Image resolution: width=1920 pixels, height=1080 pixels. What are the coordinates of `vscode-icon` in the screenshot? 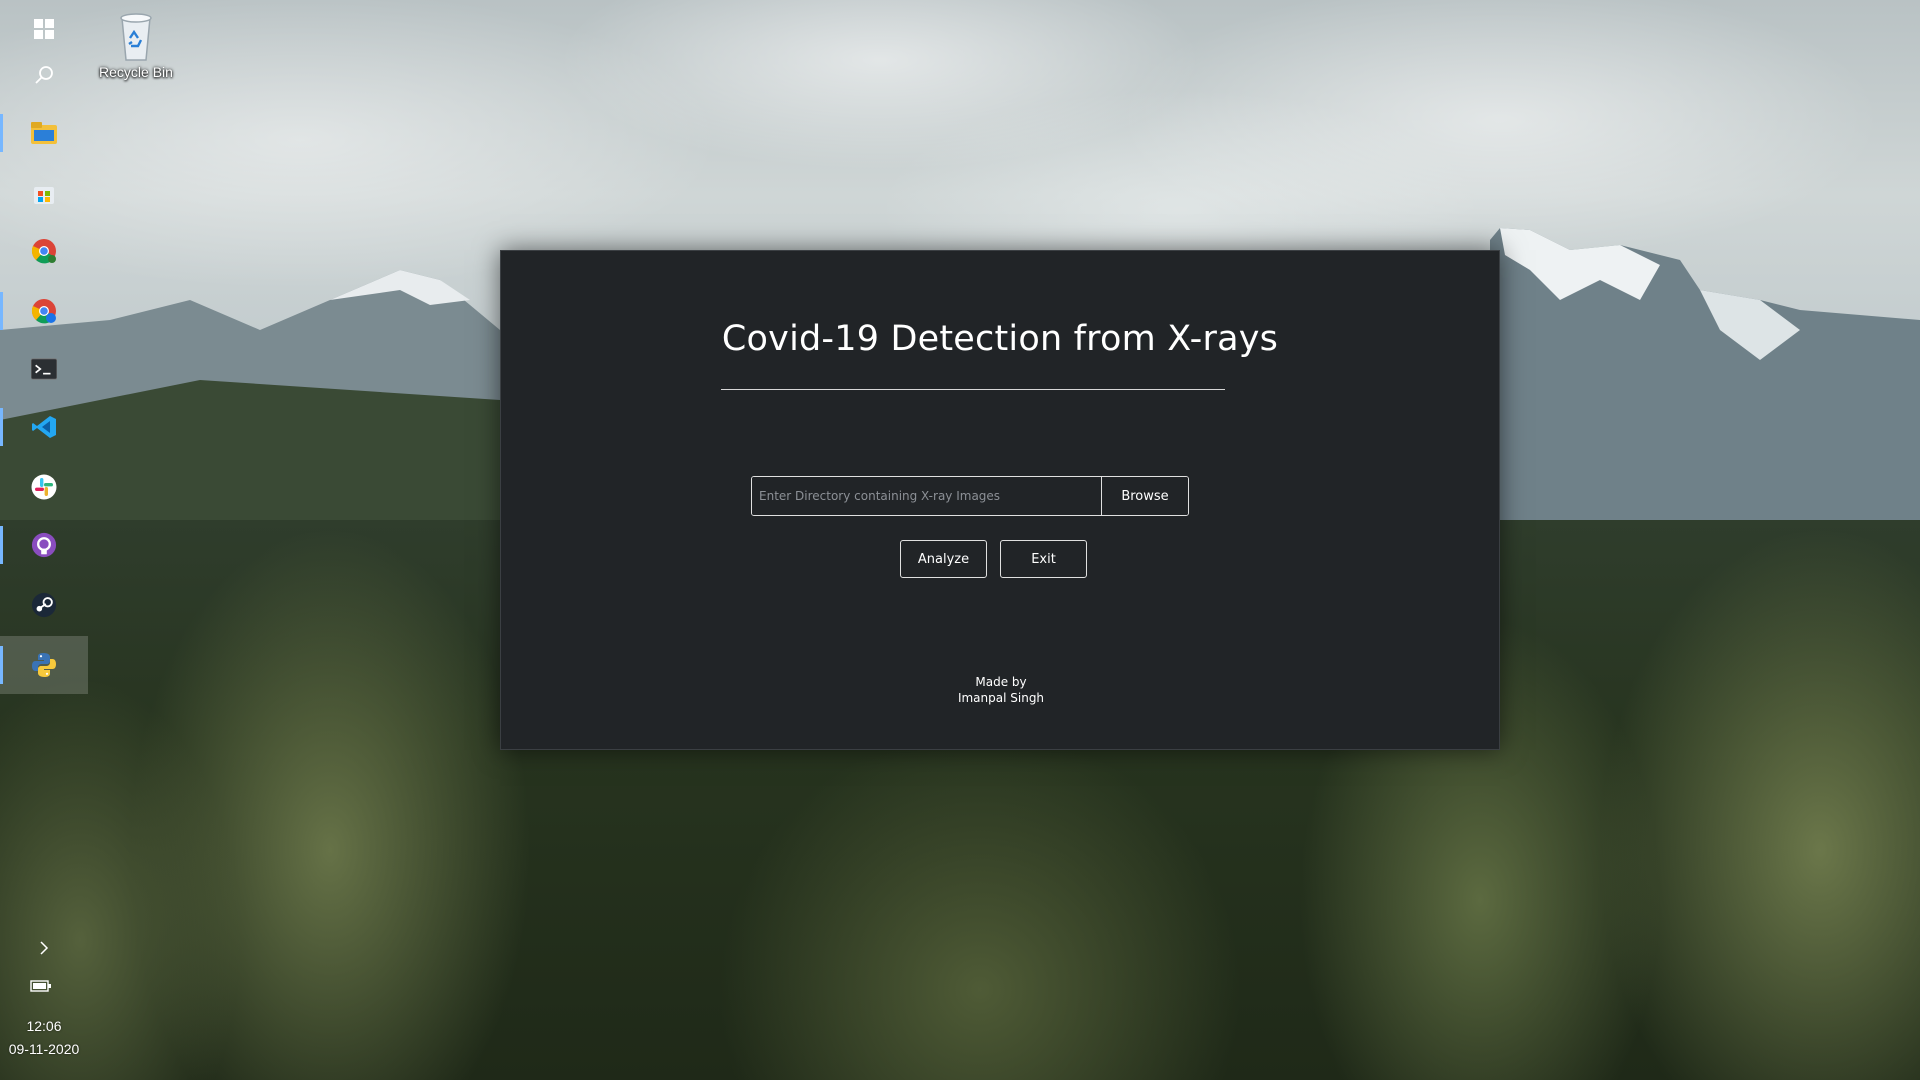 It's located at (44, 427).